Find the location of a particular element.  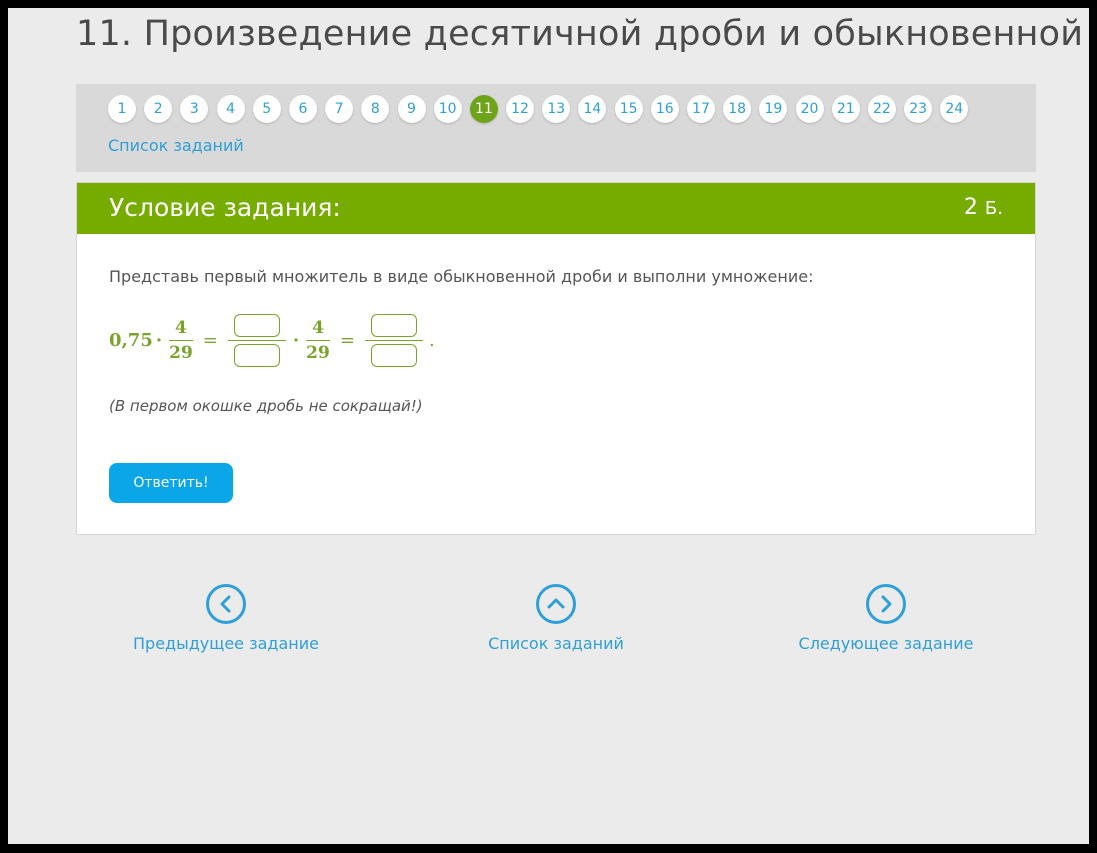

period: . is located at coordinates (431, 340).